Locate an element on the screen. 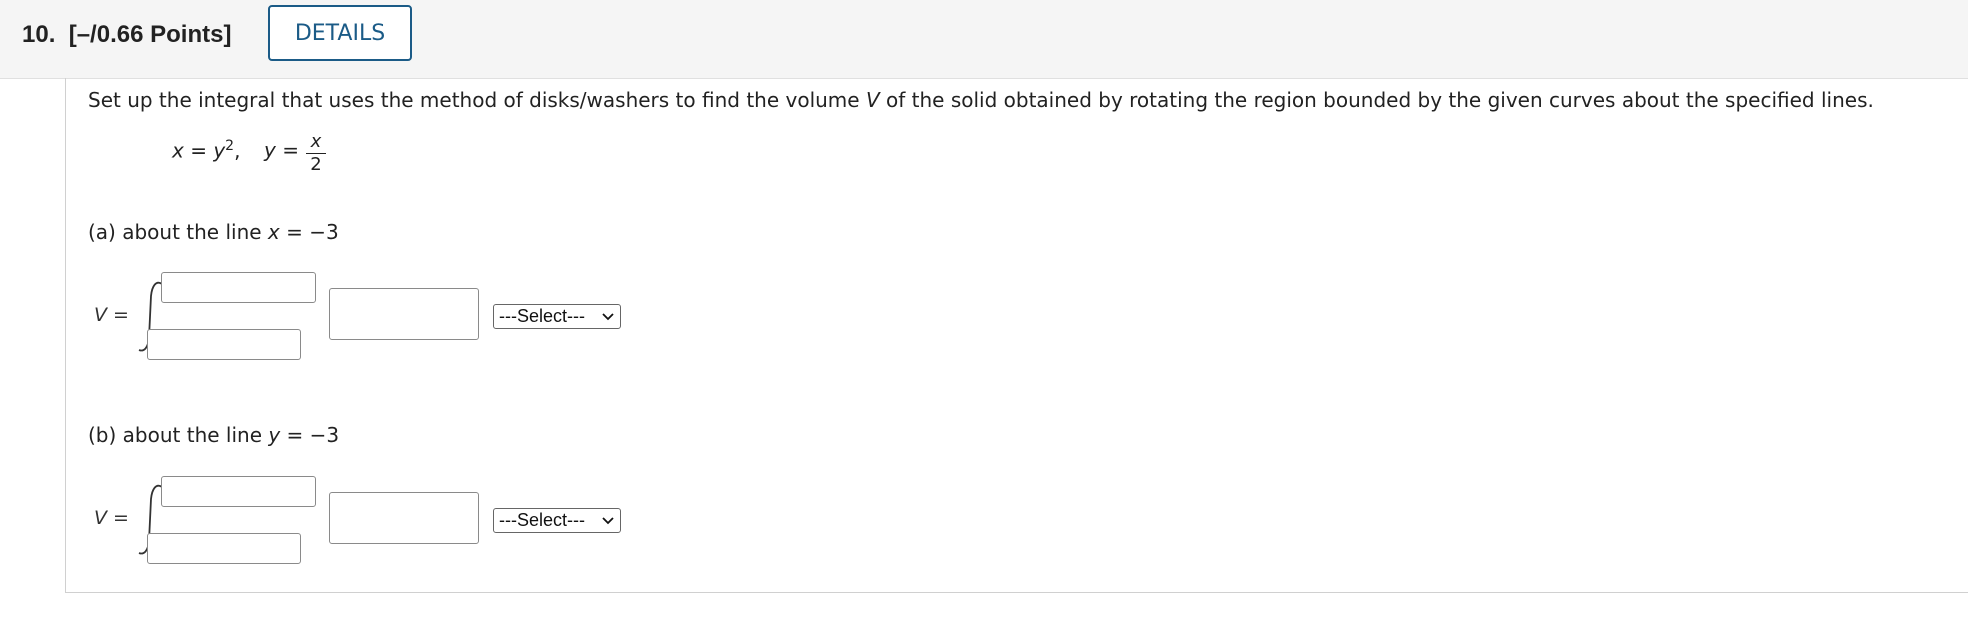 Image resolution: width=1968 pixels, height=631 pixels. fraction-numerator: x is located at coordinates (316, 141).